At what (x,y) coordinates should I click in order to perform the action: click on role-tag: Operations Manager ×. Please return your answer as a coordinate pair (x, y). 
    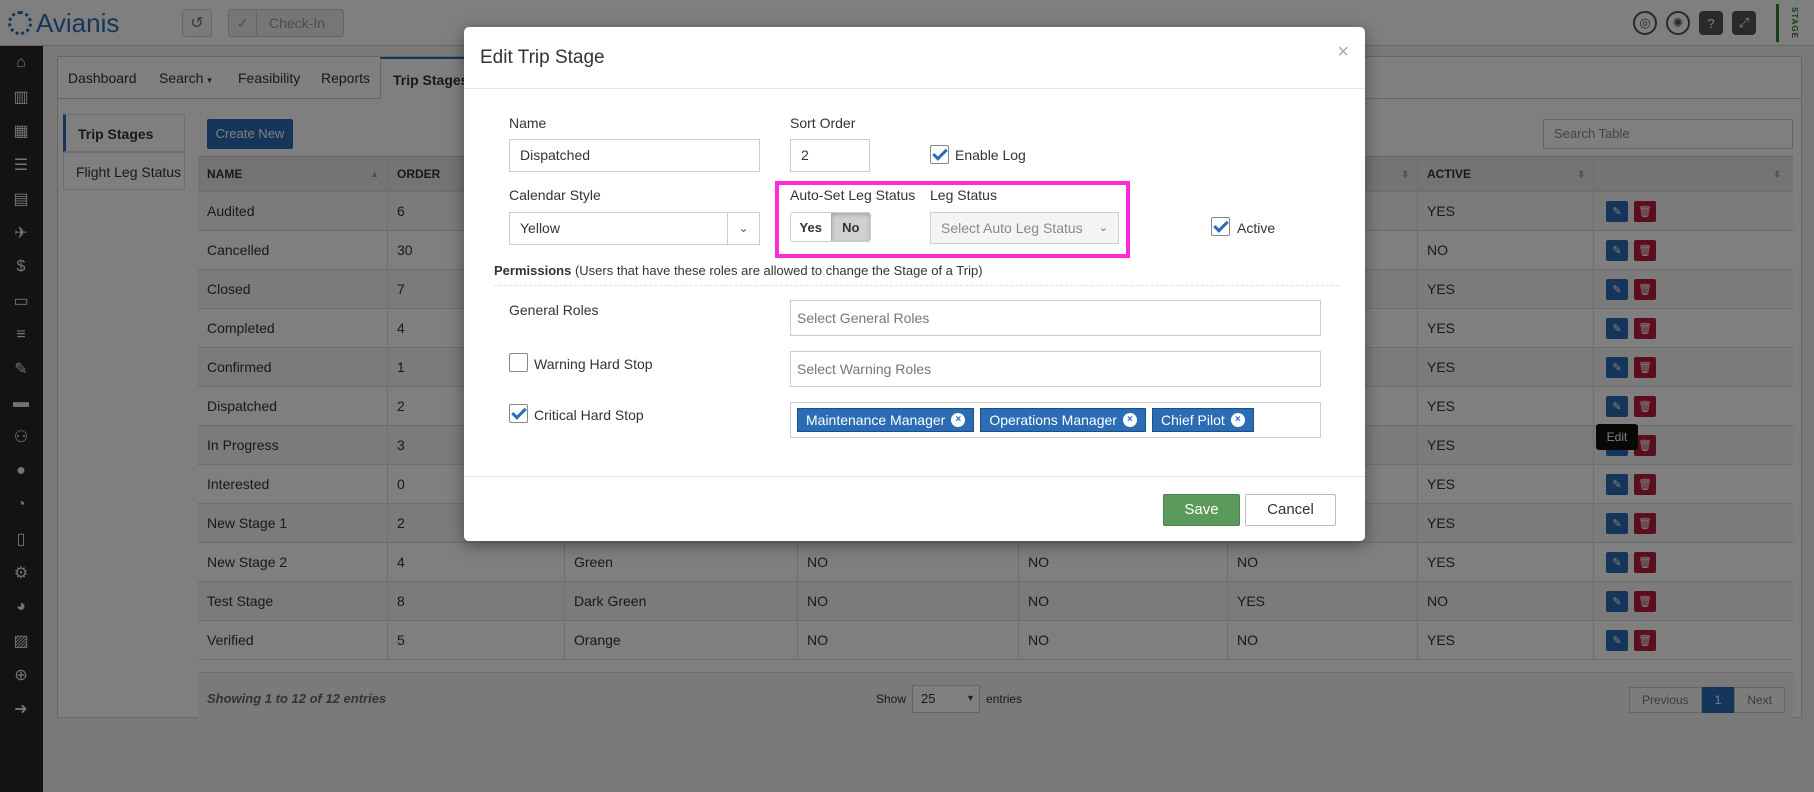
    Looking at the image, I should click on (1063, 420).